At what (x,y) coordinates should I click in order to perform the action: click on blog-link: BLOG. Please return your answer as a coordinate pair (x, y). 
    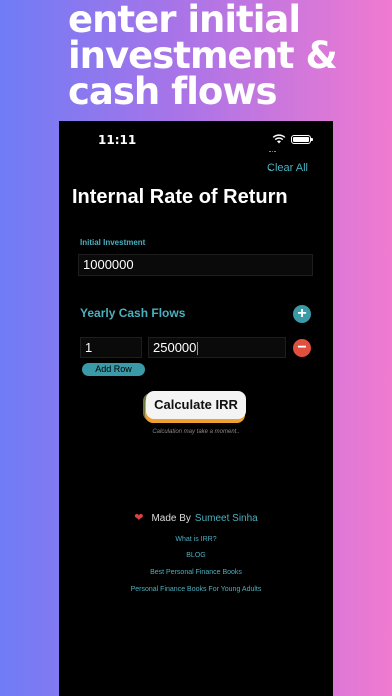
    Looking at the image, I should click on (196, 555).